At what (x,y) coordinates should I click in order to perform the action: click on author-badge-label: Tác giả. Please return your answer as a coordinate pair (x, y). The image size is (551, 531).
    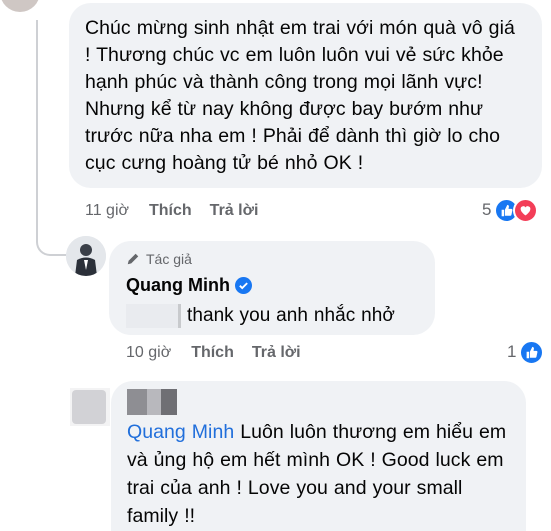
    Looking at the image, I should click on (169, 259).